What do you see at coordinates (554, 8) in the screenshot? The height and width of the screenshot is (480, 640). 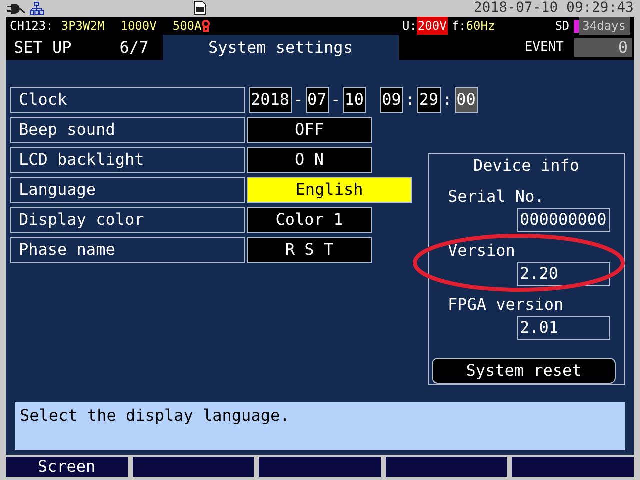 I see `date-time: 2018-07-10 09:29:43` at bounding box center [554, 8].